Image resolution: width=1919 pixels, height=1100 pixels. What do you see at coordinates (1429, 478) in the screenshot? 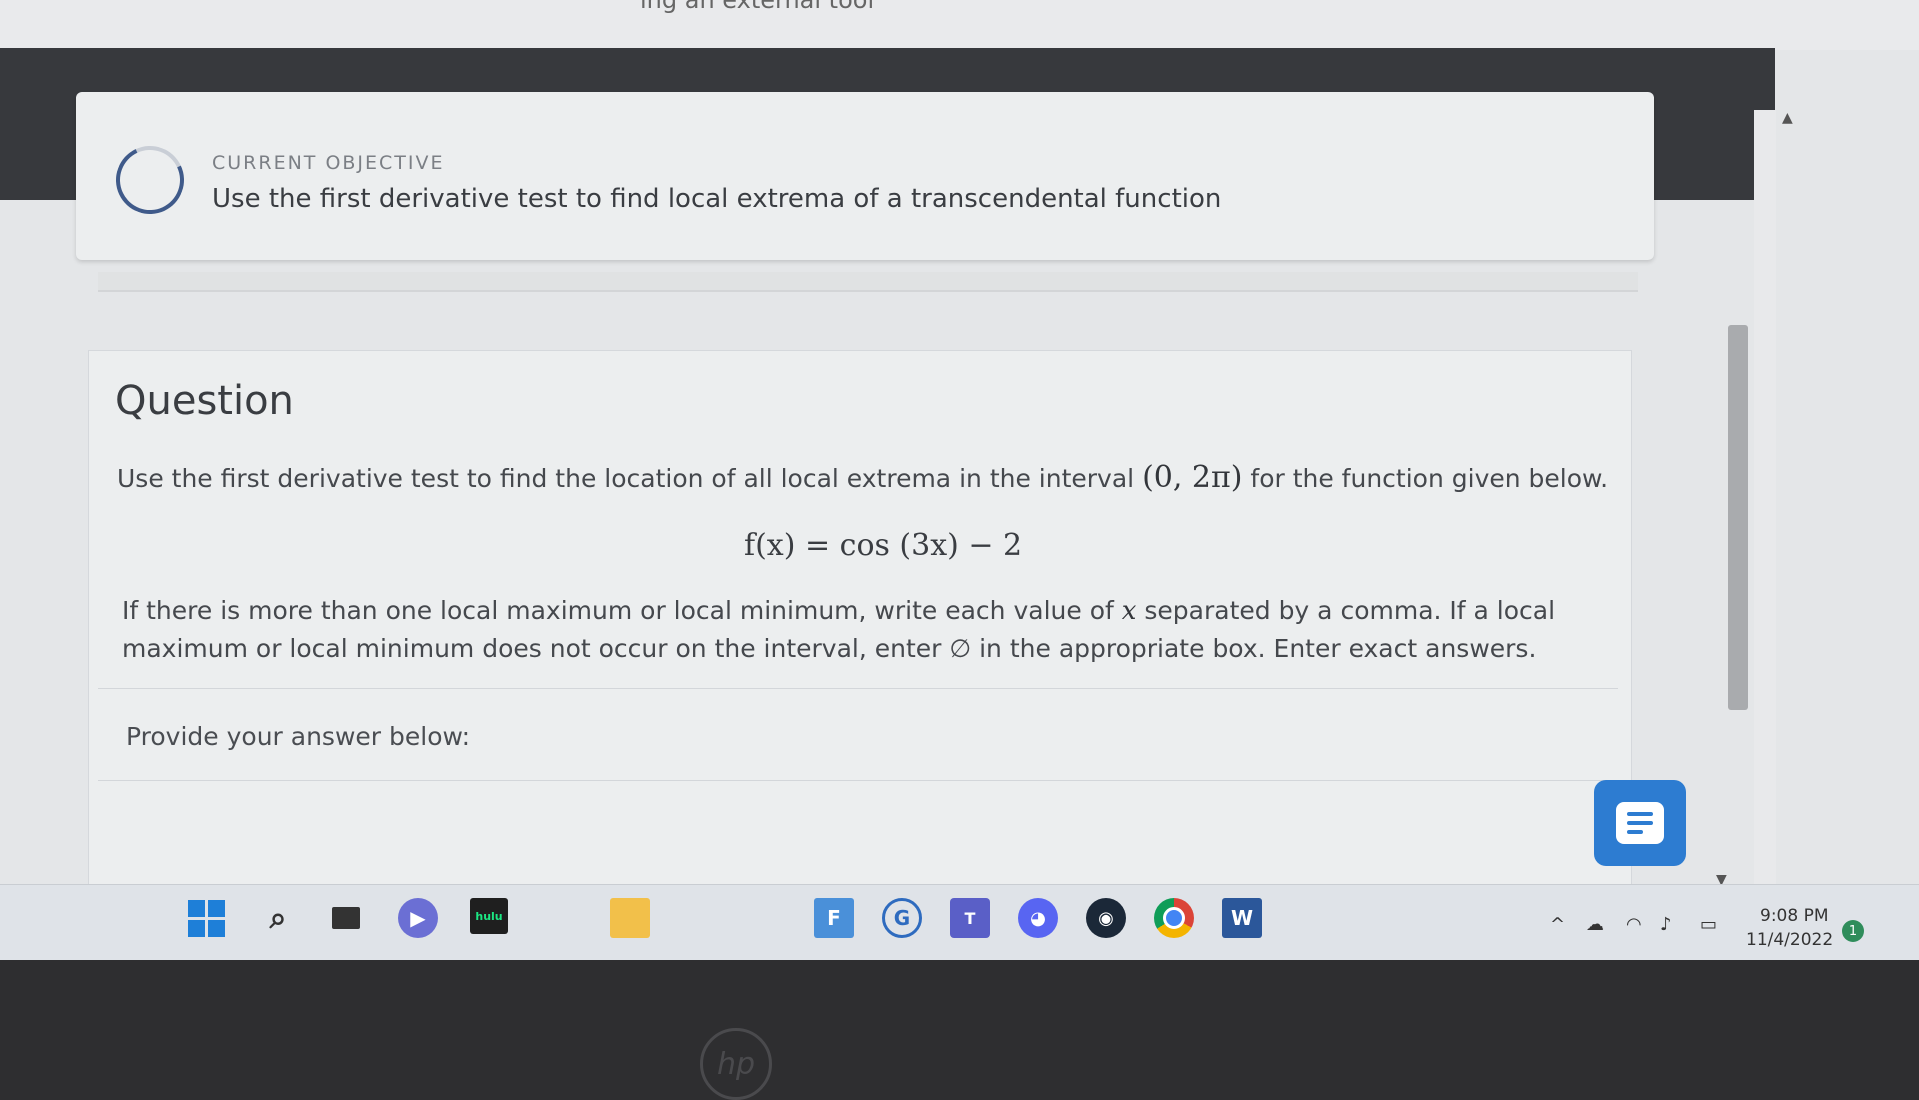
I see `question-prompt-end: for the function given below.` at bounding box center [1429, 478].